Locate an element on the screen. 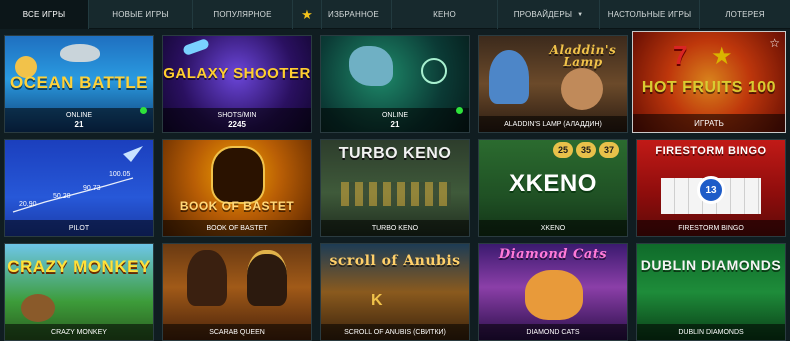 The image size is (790, 341). game-logo: Diamond Cats is located at coordinates (553, 254).